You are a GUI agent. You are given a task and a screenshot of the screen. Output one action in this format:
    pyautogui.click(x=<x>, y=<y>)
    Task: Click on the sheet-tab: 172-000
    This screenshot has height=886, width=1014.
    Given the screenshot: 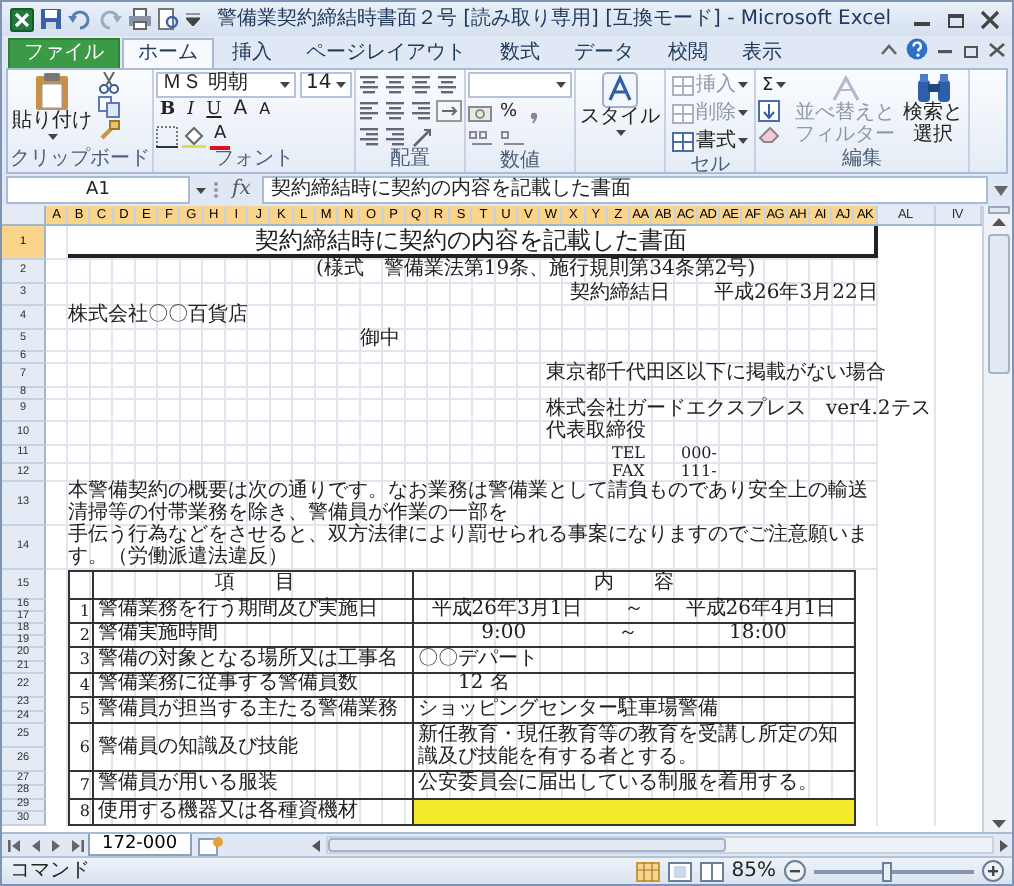 What is the action you would take?
    pyautogui.click(x=140, y=845)
    